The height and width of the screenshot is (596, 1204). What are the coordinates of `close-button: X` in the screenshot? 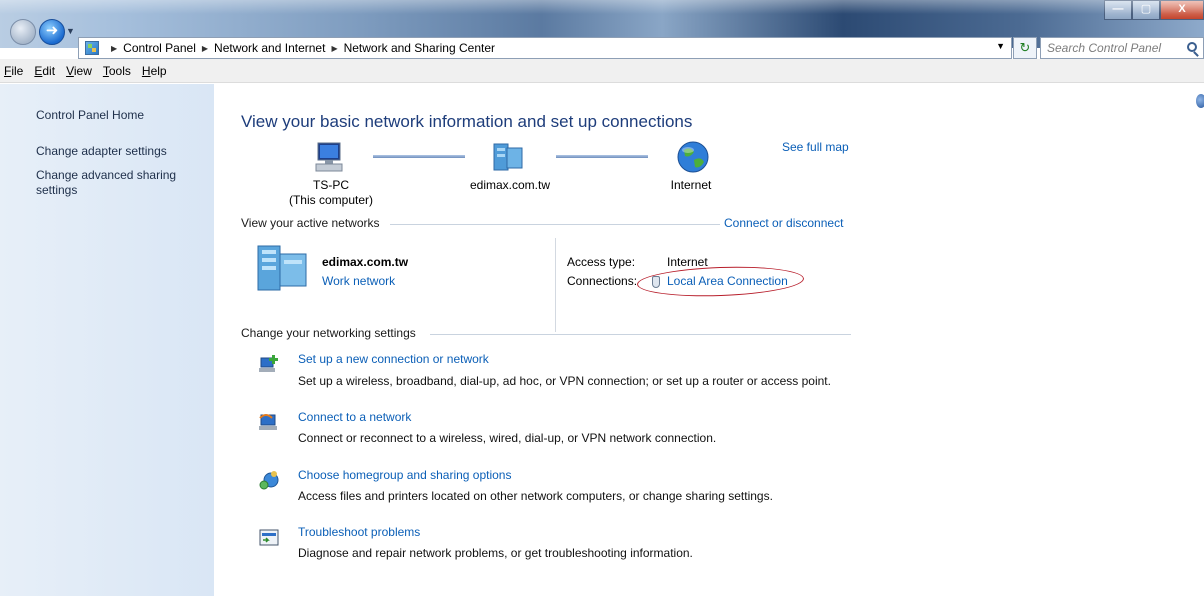 It's located at (1182, 10).